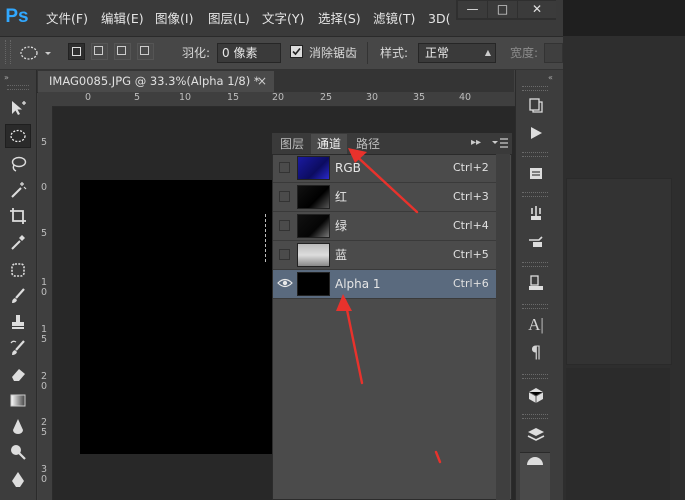 This screenshot has width=685, height=500. I want to click on annotation-arrow-alpha-channel, so click(353, 341).